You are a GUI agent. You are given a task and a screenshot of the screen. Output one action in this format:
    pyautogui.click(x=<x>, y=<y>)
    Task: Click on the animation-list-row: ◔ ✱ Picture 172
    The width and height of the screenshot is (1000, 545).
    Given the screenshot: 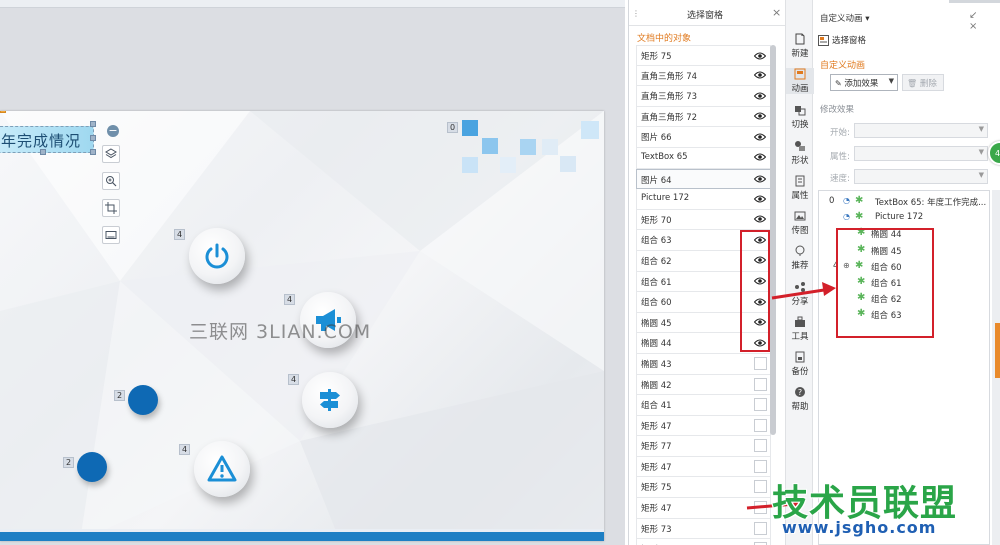 What is the action you would take?
    pyautogui.click(x=904, y=218)
    